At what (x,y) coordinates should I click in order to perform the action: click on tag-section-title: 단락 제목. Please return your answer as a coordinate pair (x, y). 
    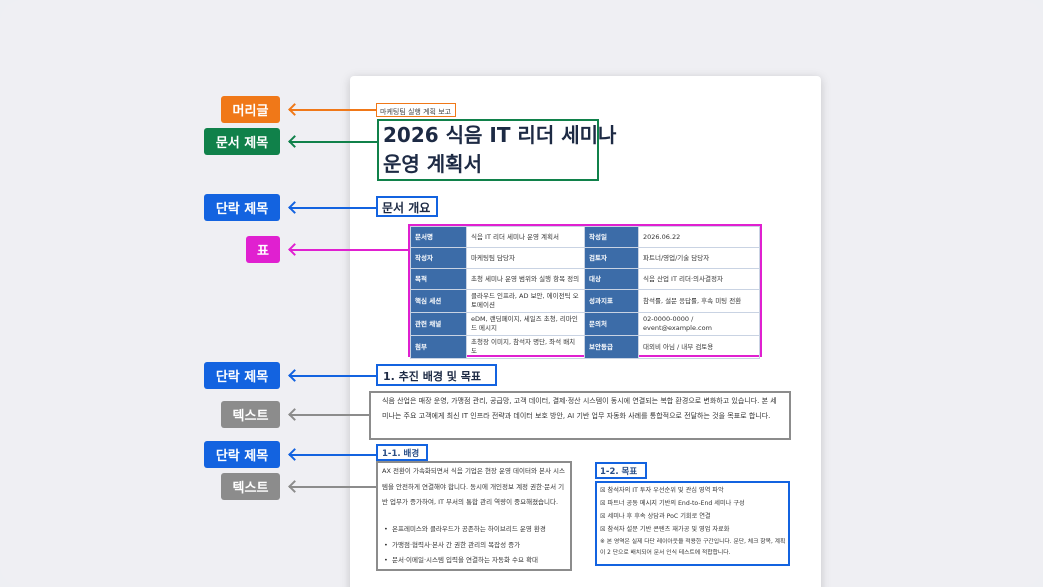
    Looking at the image, I should click on (242, 207).